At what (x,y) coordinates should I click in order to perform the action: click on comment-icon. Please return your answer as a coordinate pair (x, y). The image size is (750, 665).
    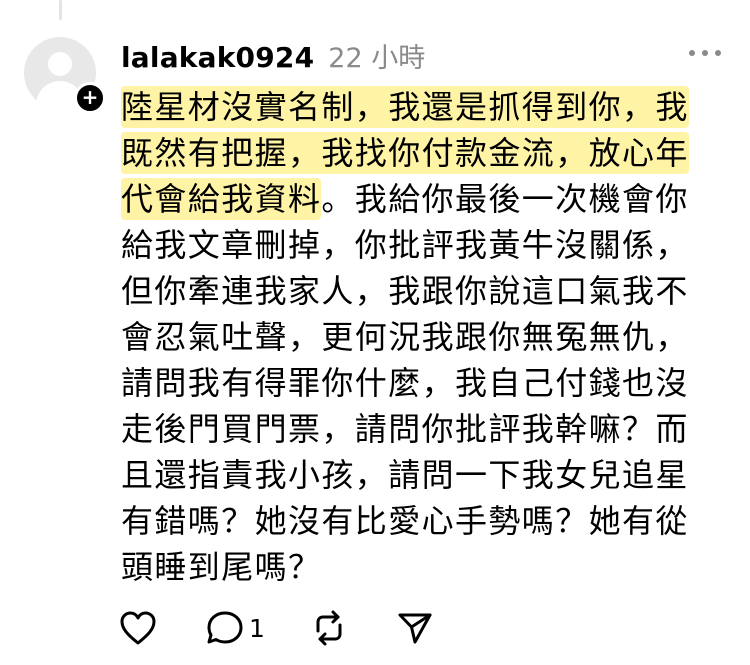
    Looking at the image, I should click on (225, 627).